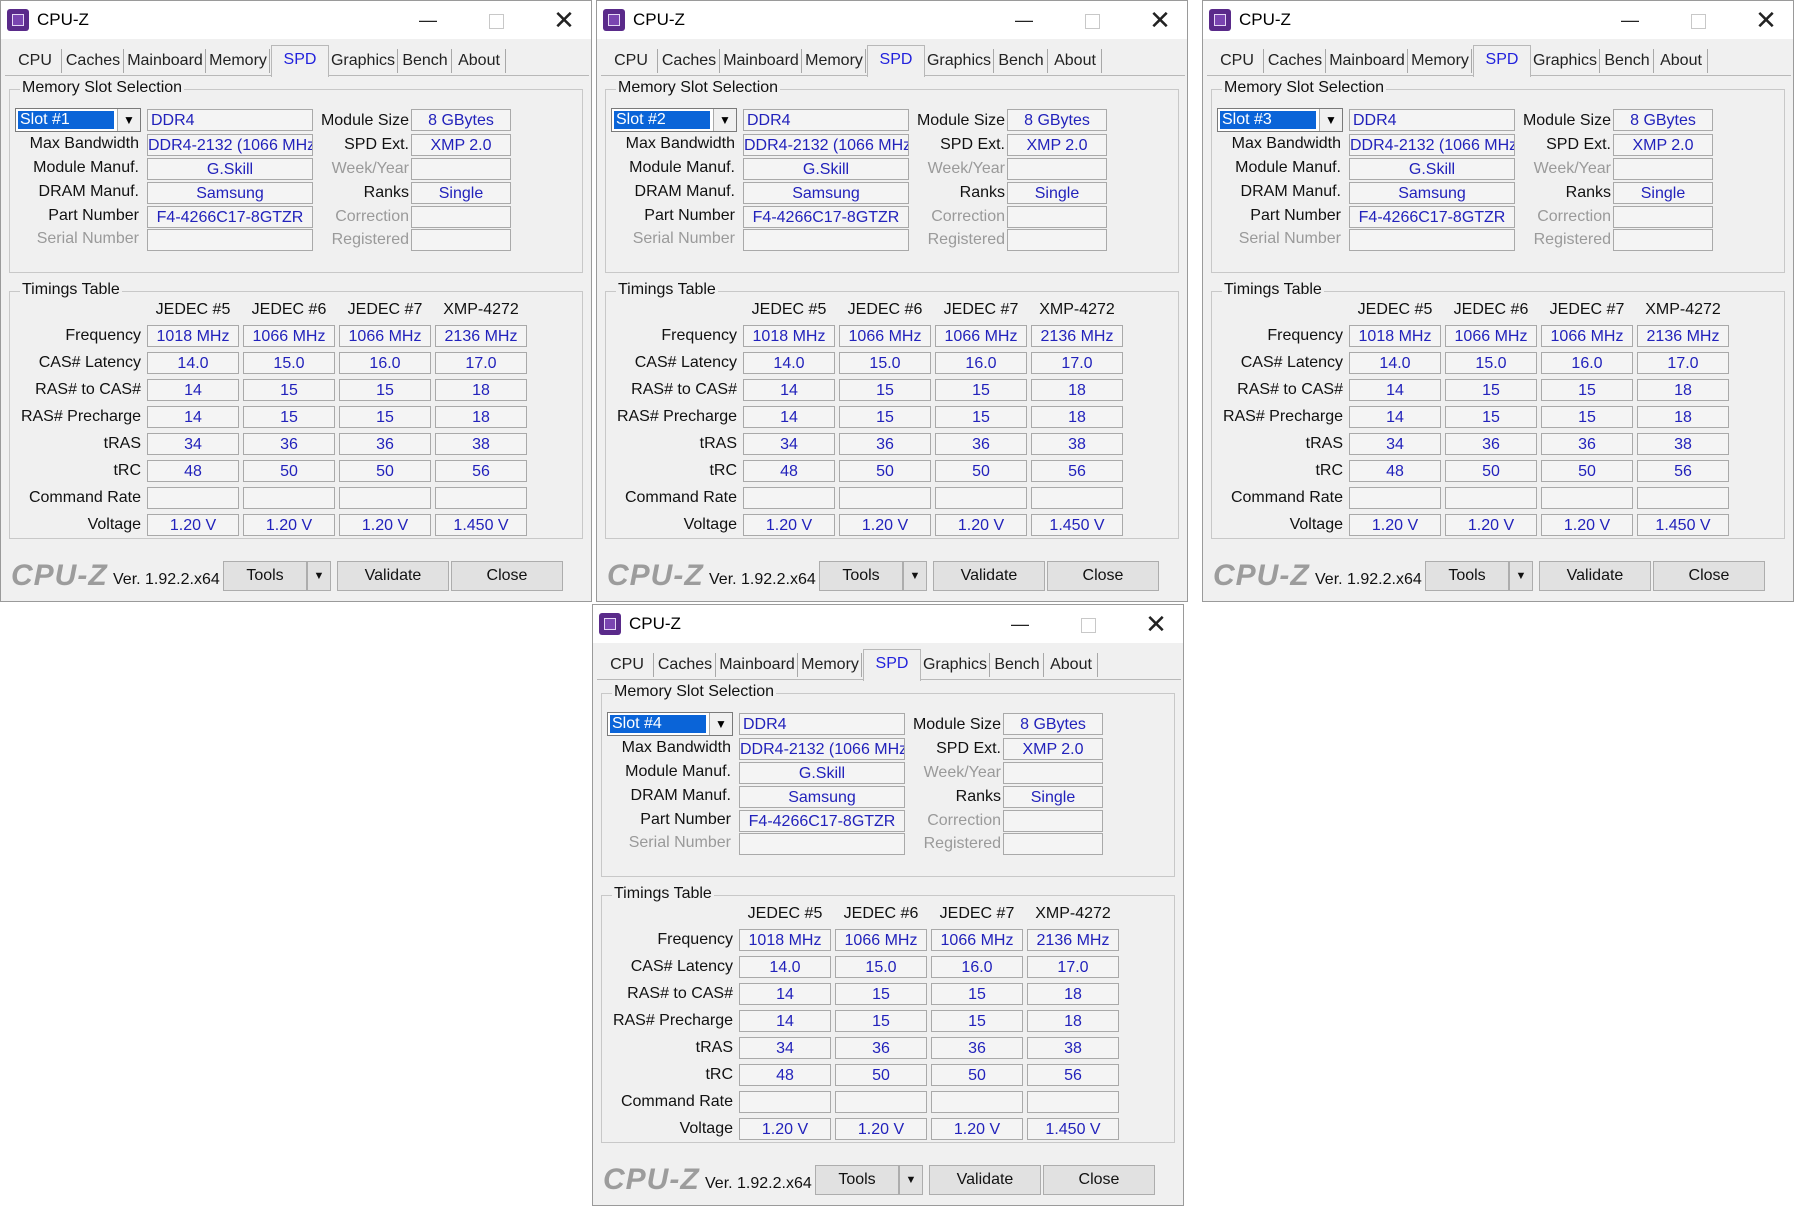 The image size is (1806, 1206). I want to click on slot-select: Slot #4 ▼, so click(670, 724).